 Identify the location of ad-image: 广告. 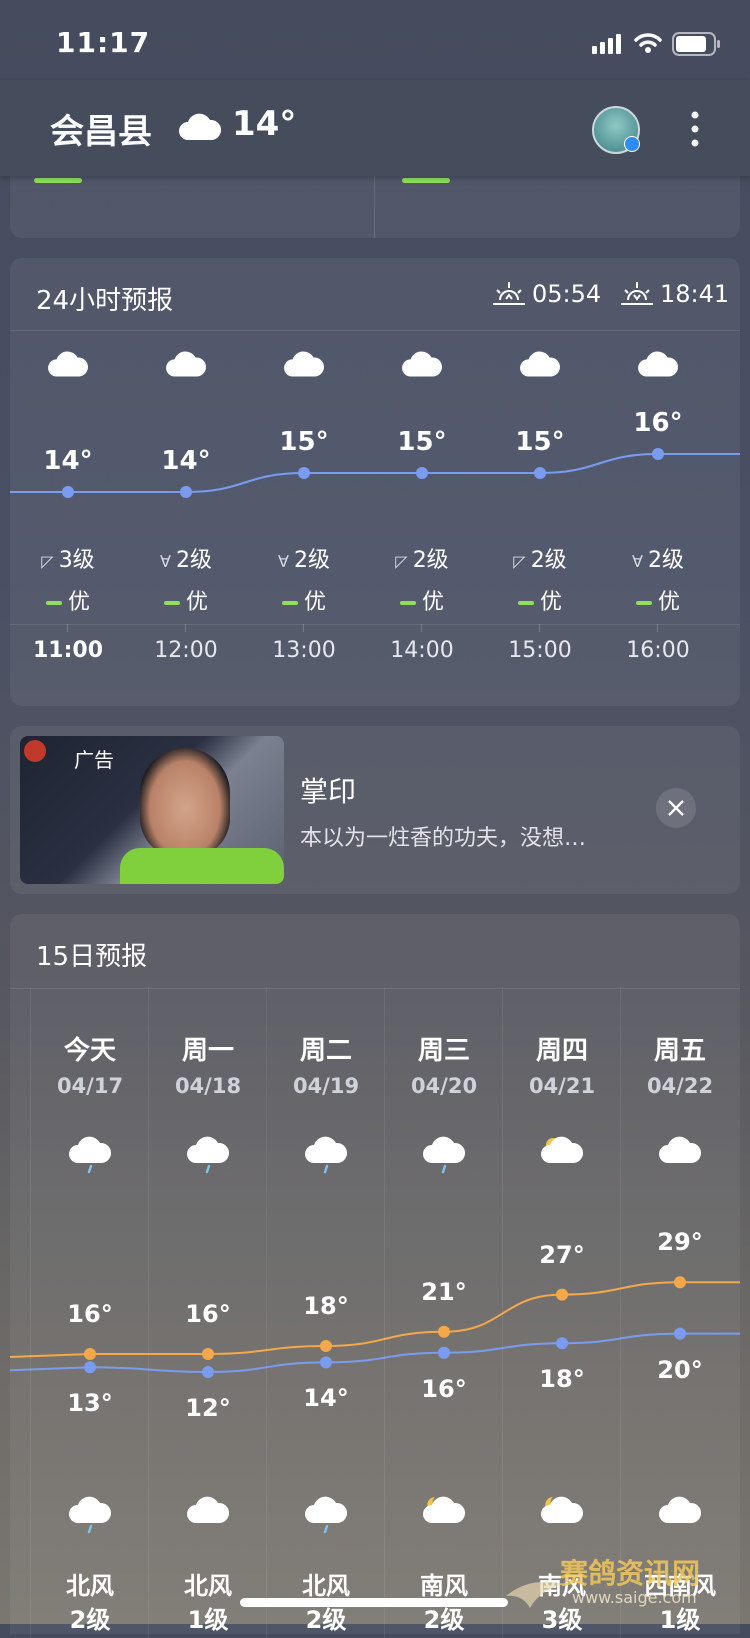
(152, 810).